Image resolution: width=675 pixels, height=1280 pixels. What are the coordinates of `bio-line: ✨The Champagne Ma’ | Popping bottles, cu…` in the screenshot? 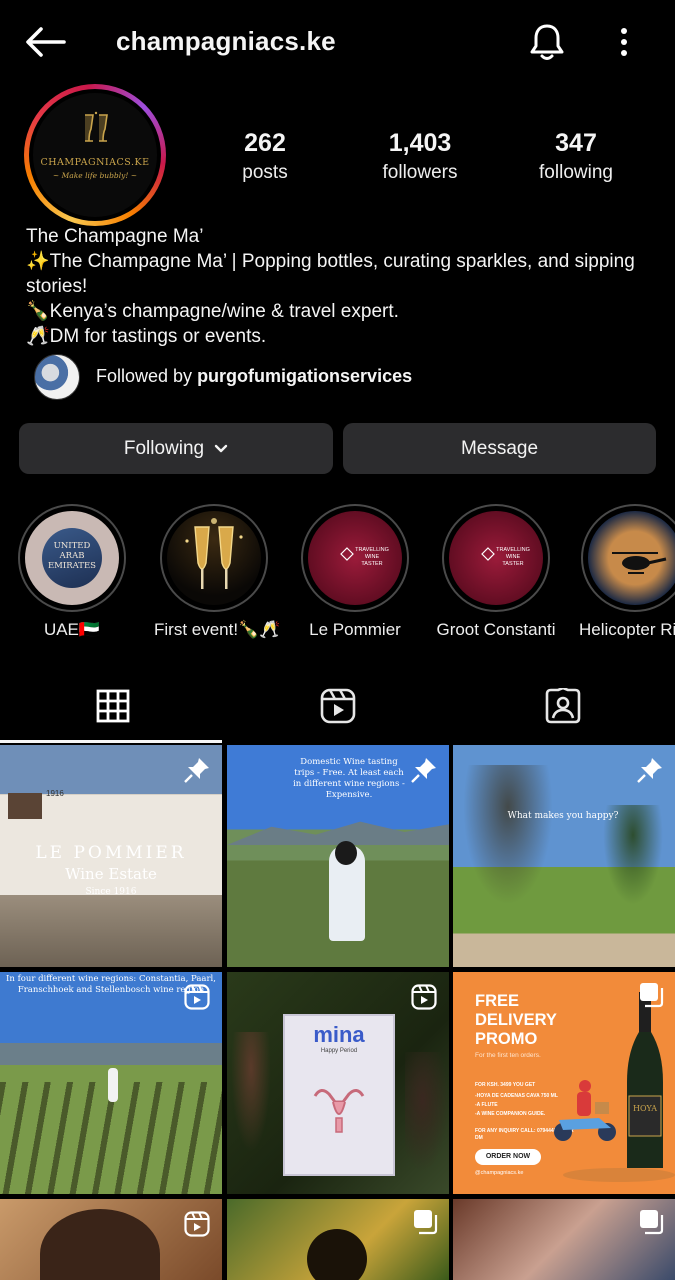 It's located at (330, 261).